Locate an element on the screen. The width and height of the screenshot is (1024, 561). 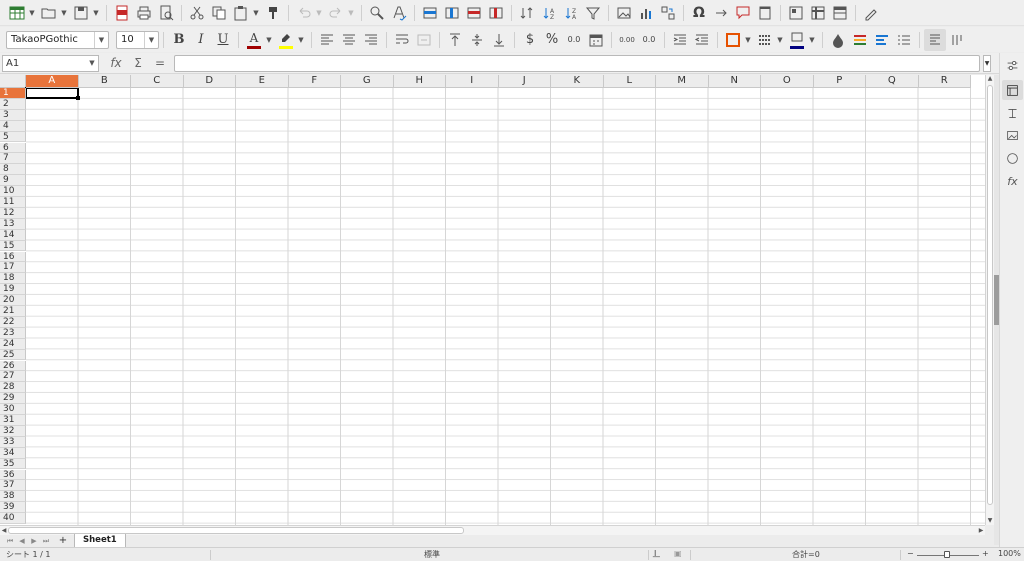
row-header-39: 39 is located at coordinates (13, 508).